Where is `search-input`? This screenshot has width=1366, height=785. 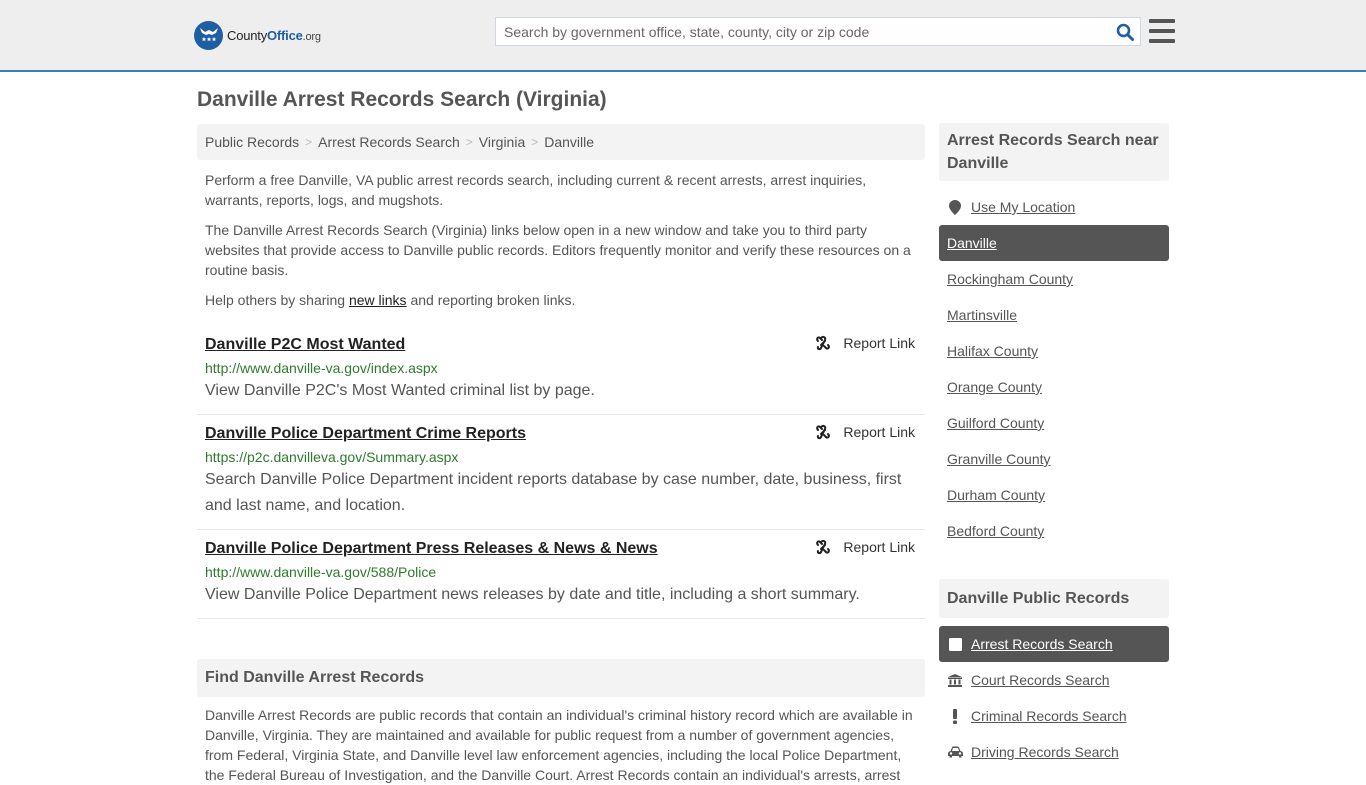
search-input is located at coordinates (803, 31).